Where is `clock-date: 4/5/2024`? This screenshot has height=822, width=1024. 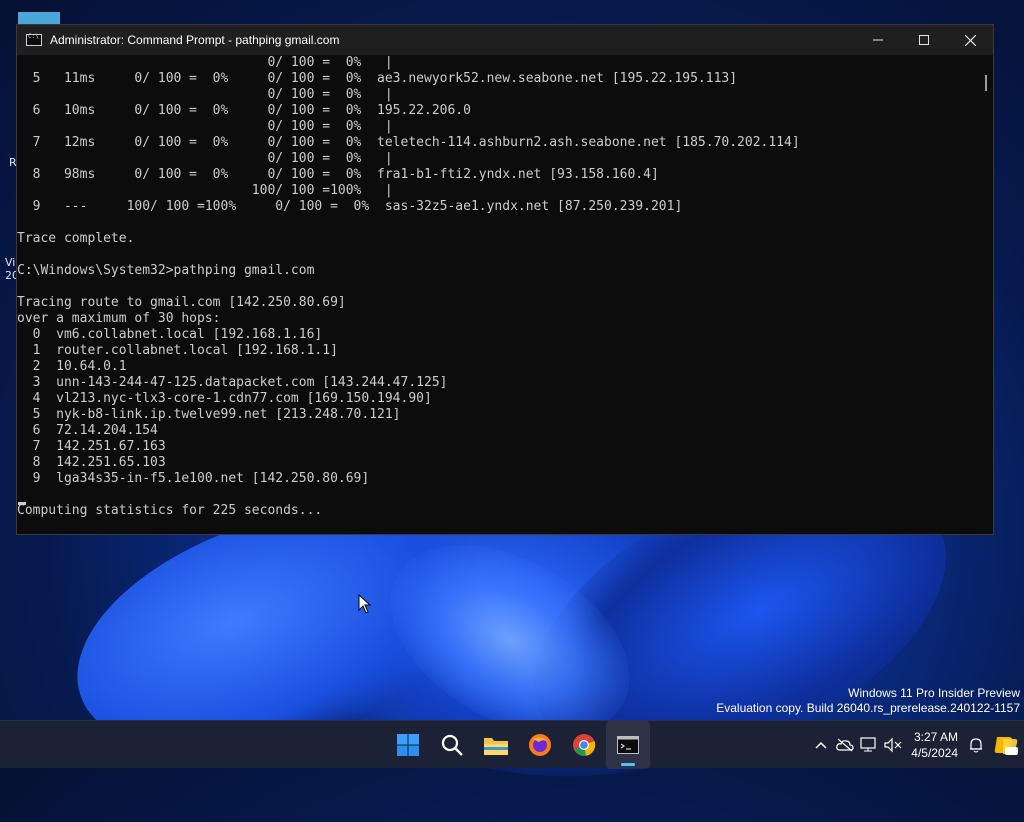 clock-date: 4/5/2024 is located at coordinates (934, 753).